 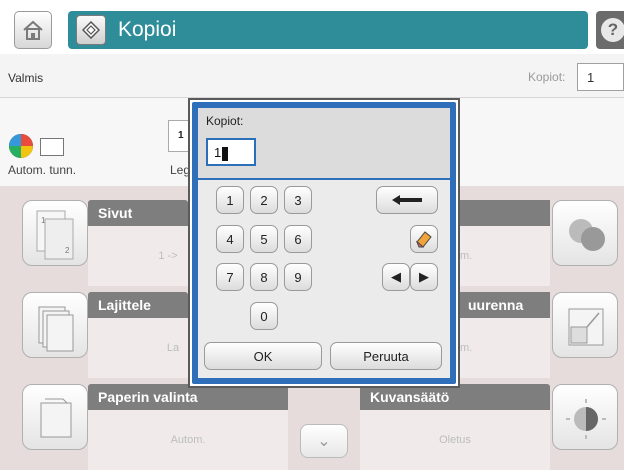 I want to click on color-mode-icon, so click(x=21, y=146).